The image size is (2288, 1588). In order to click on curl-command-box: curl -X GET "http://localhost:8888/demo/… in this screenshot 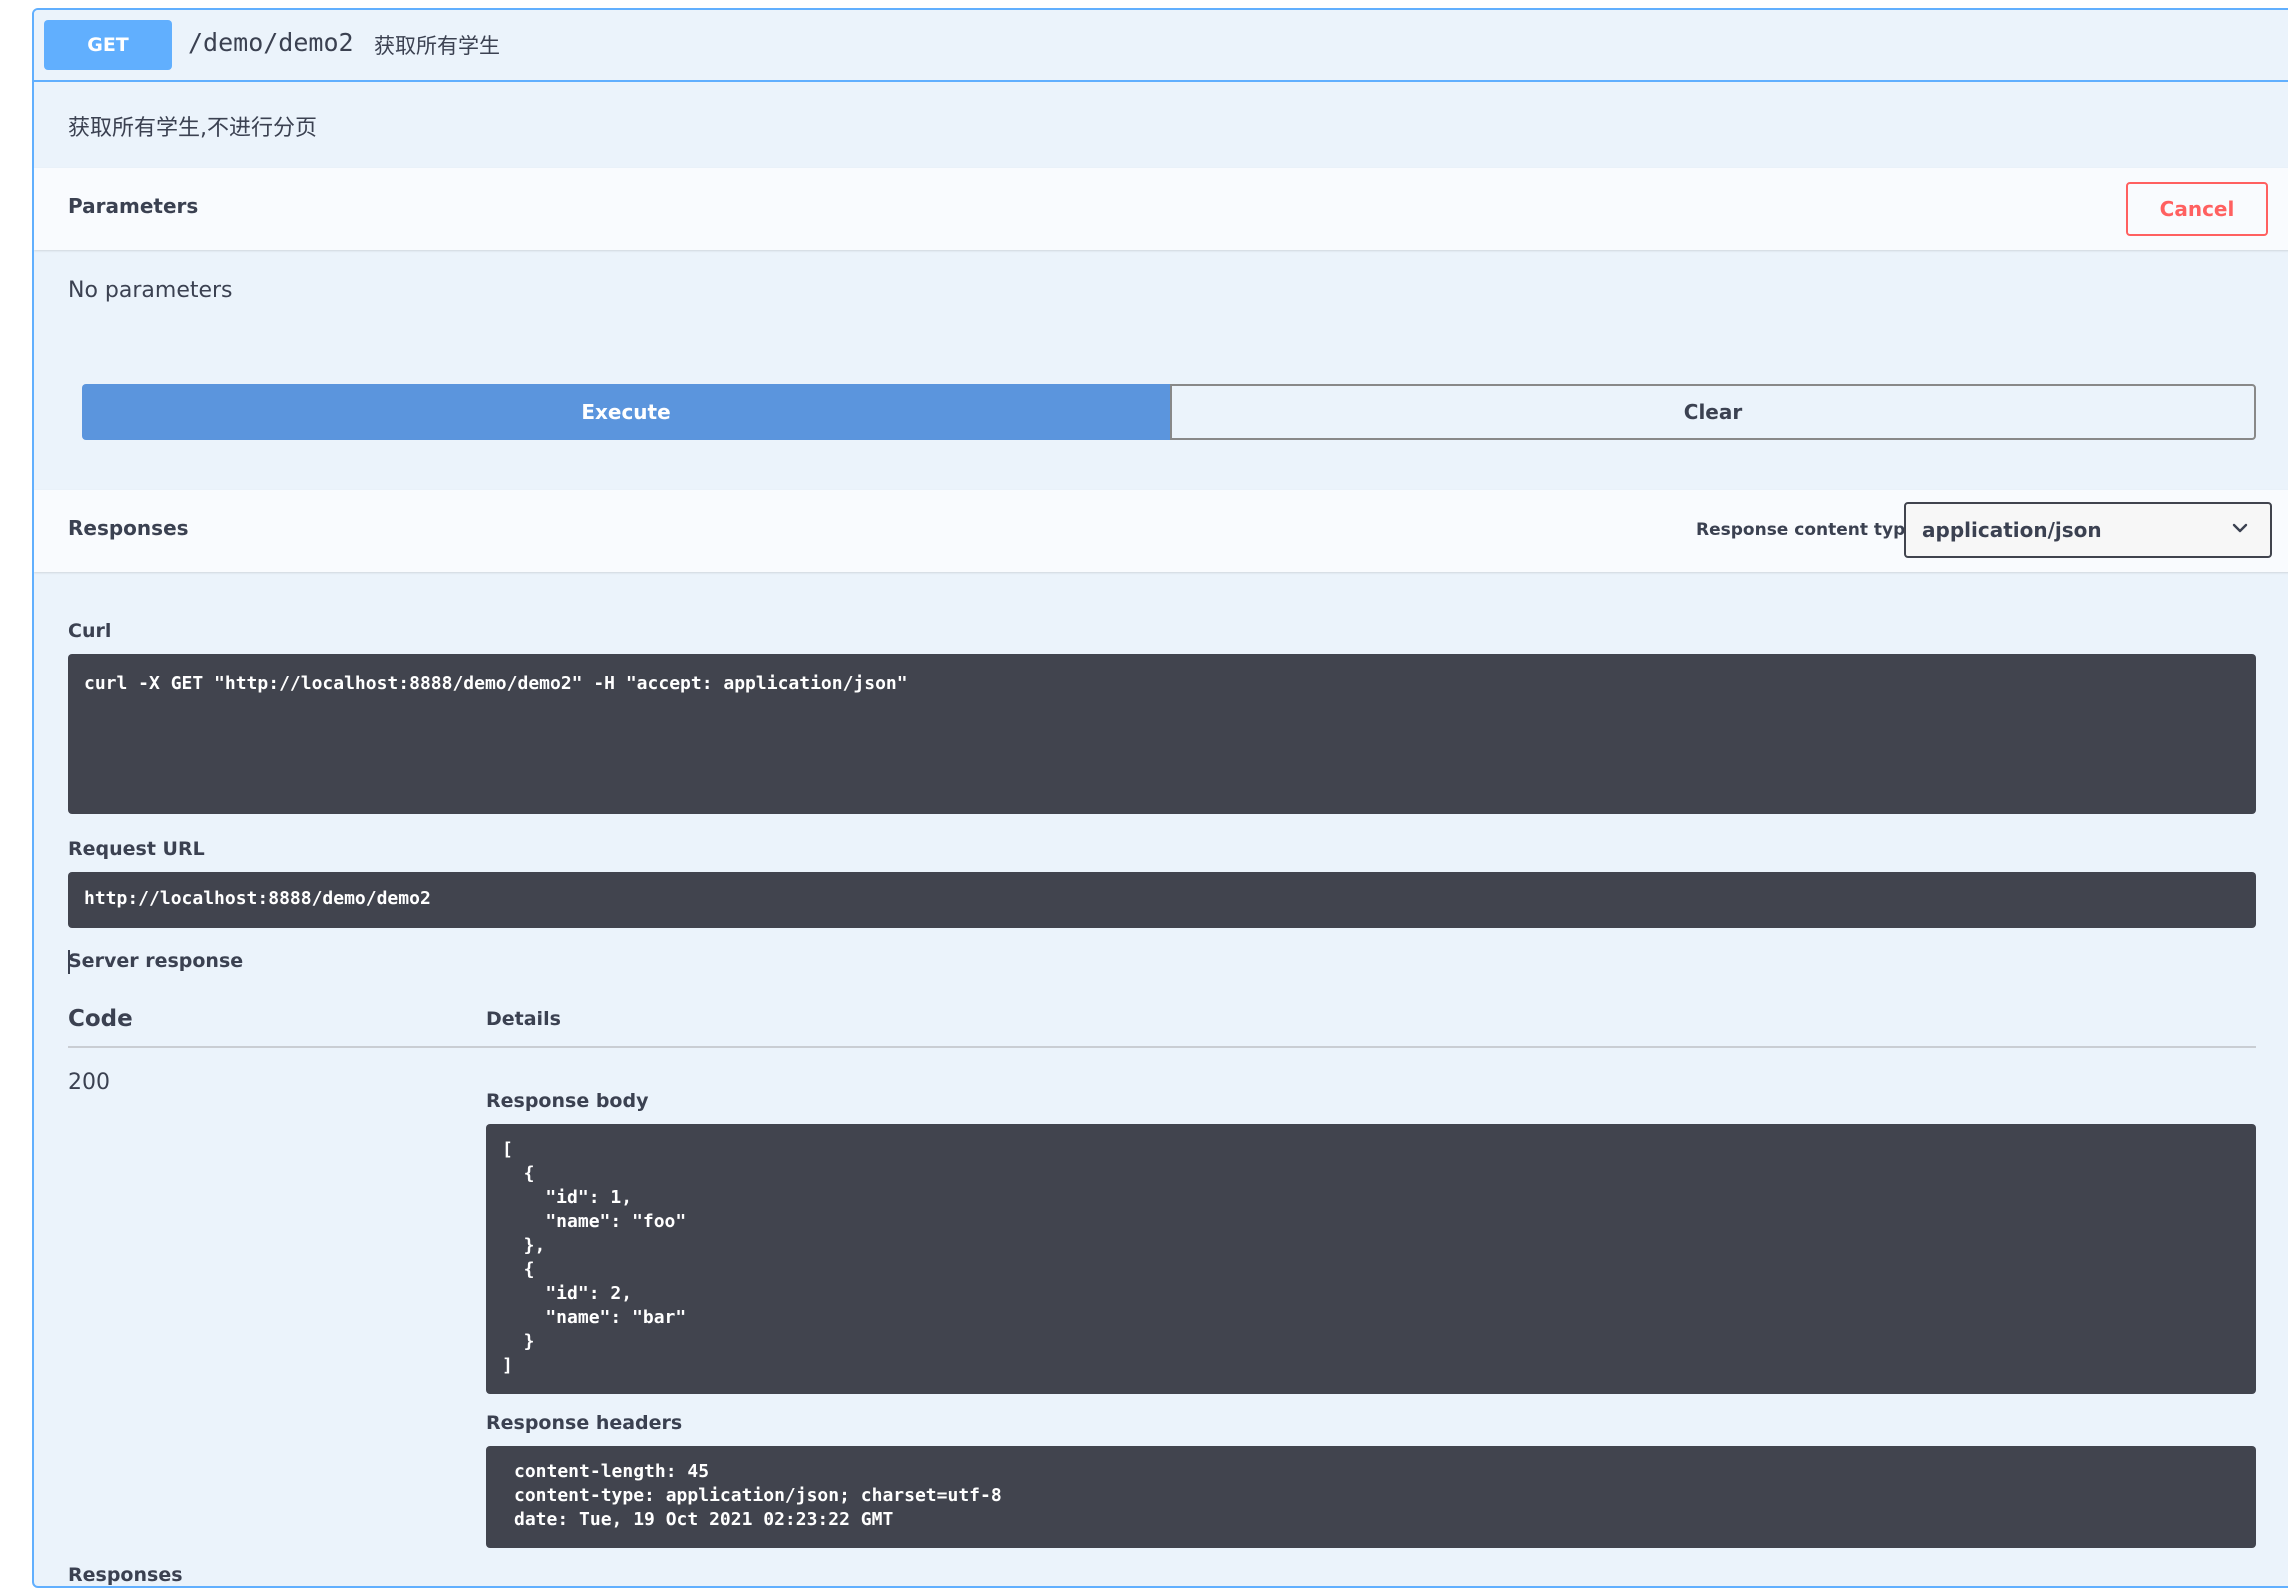, I will do `click(1162, 734)`.